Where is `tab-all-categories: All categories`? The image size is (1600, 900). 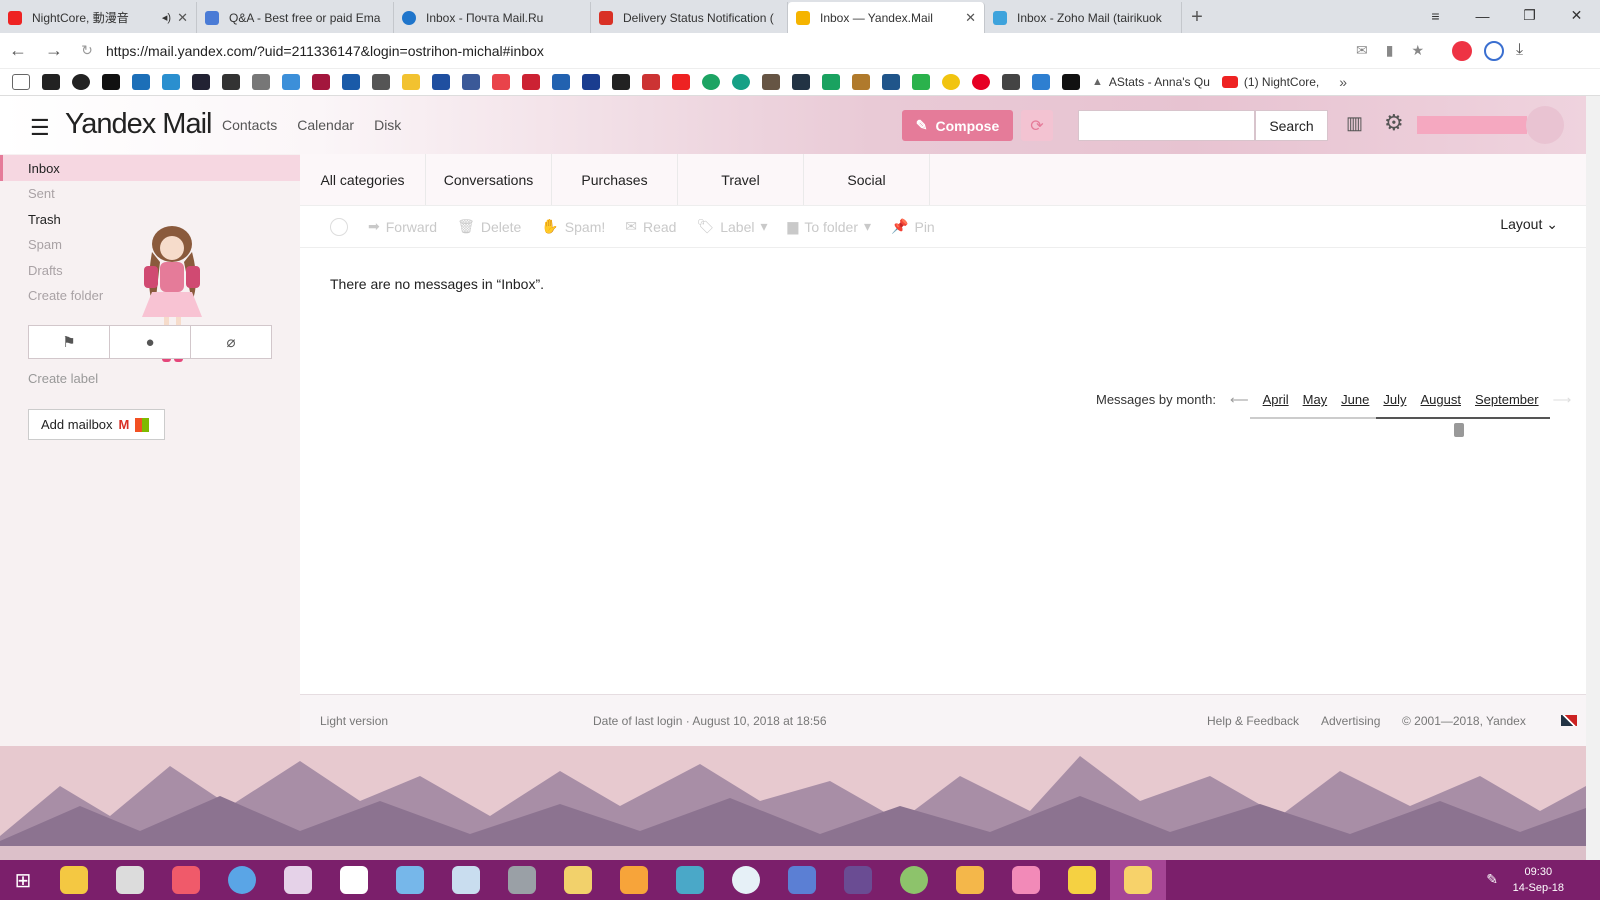 tab-all-categories: All categories is located at coordinates (363, 179).